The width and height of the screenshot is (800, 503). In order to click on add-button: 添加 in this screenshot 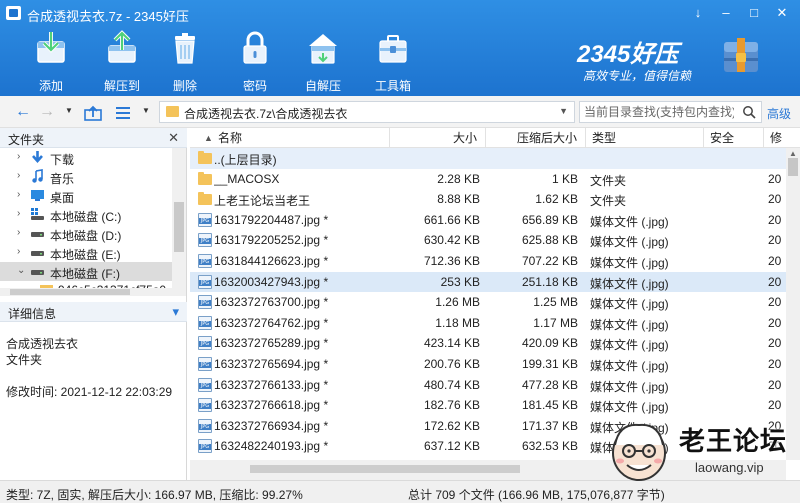, I will do `click(51, 61)`.